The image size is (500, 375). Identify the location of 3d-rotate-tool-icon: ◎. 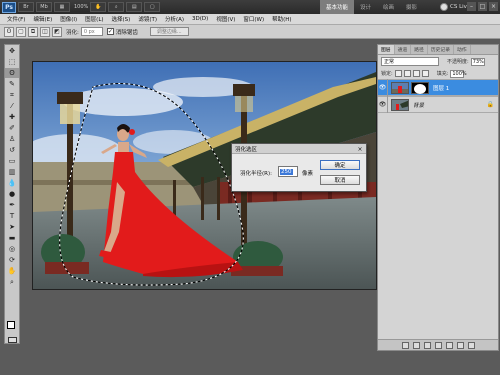
(12, 249).